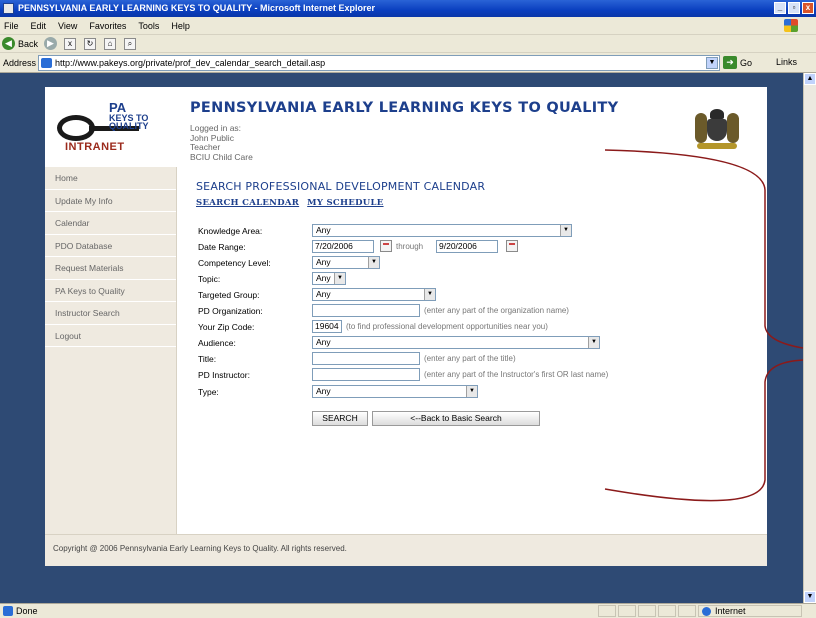 Image resolution: width=816 pixels, height=618 pixels. Describe the element at coordinates (366, 310) in the screenshot. I see `pd-organization-input` at that location.